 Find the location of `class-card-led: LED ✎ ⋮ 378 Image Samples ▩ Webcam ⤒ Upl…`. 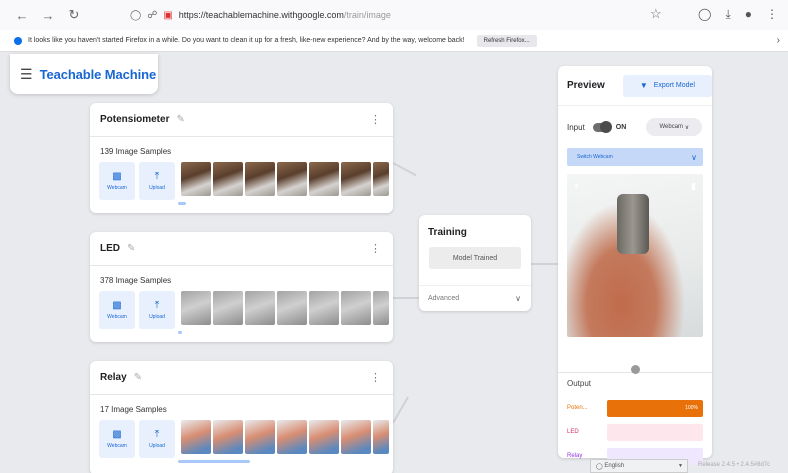

class-card-led: LED ✎ ⋮ 378 Image Samples ▩ Webcam ⤒ Upl… is located at coordinates (241, 287).